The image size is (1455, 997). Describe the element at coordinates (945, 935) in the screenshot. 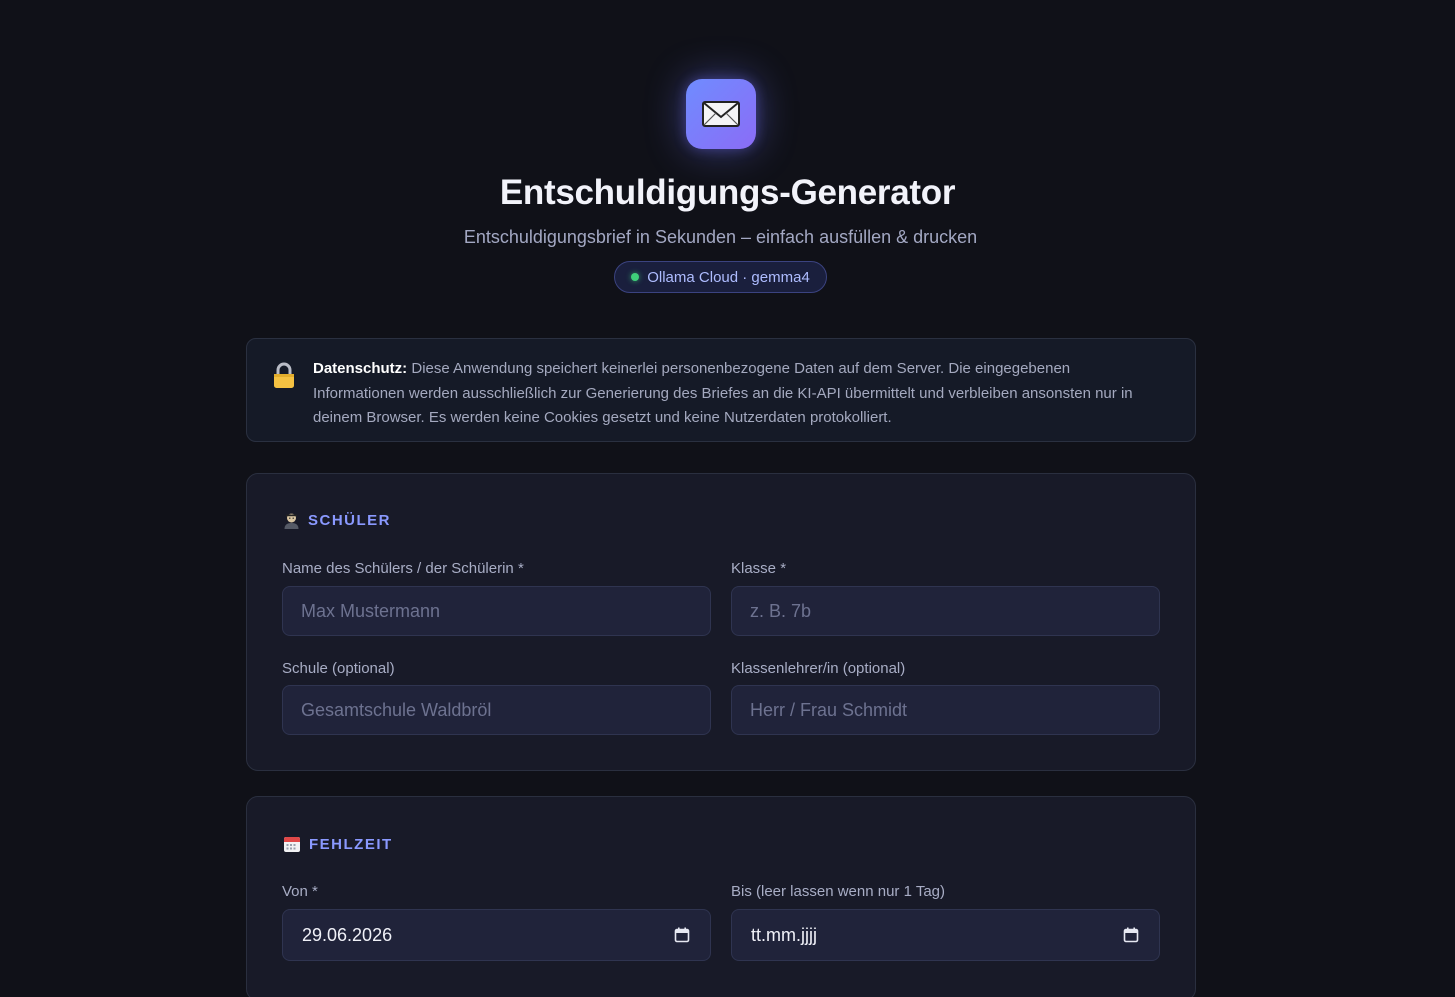

I see `to-date-input: tt.mm.jjjj` at that location.